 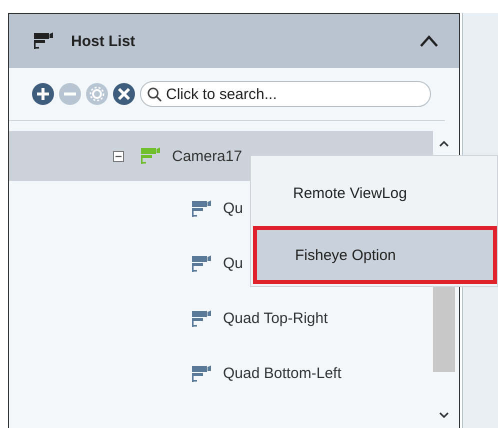 What do you see at coordinates (221, 318) in the screenshot?
I see `tree-item: Quad Top-Right` at bounding box center [221, 318].